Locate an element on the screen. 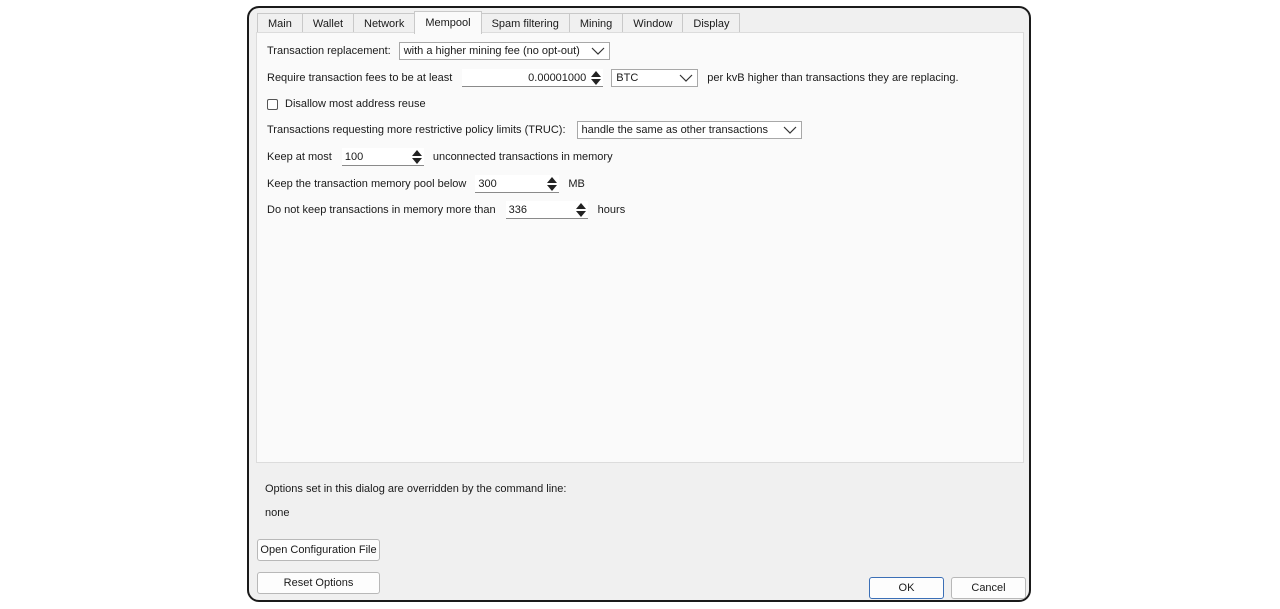  address-reuse-checkbox is located at coordinates (272, 104).